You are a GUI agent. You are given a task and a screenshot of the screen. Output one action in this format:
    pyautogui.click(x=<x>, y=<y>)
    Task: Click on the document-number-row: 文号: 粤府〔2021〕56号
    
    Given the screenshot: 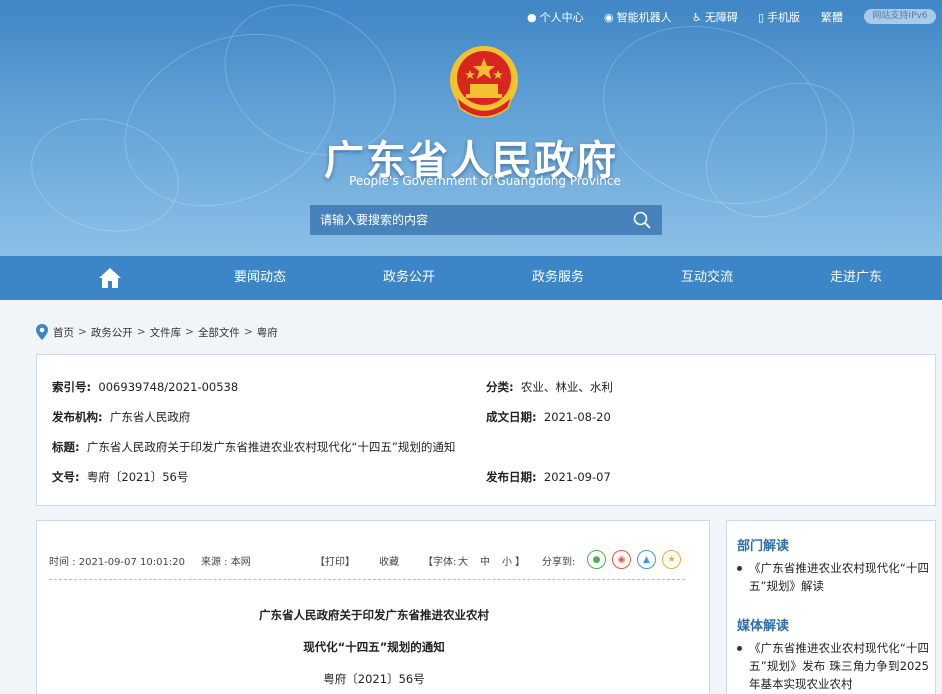 What is the action you would take?
    pyautogui.click(x=120, y=477)
    